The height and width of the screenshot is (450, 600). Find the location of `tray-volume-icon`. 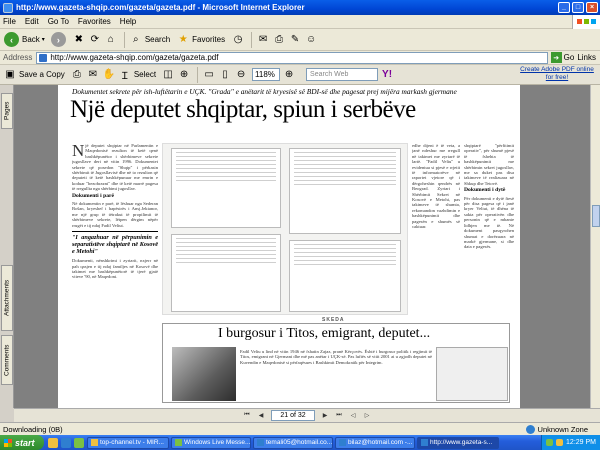

tray-volume-icon is located at coordinates (560, 442).